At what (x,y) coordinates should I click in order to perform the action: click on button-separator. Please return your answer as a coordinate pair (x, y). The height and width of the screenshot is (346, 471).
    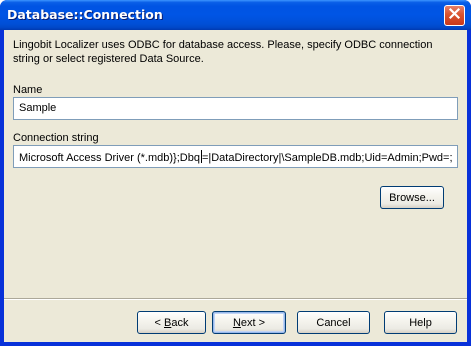
    Looking at the image, I should click on (235, 299).